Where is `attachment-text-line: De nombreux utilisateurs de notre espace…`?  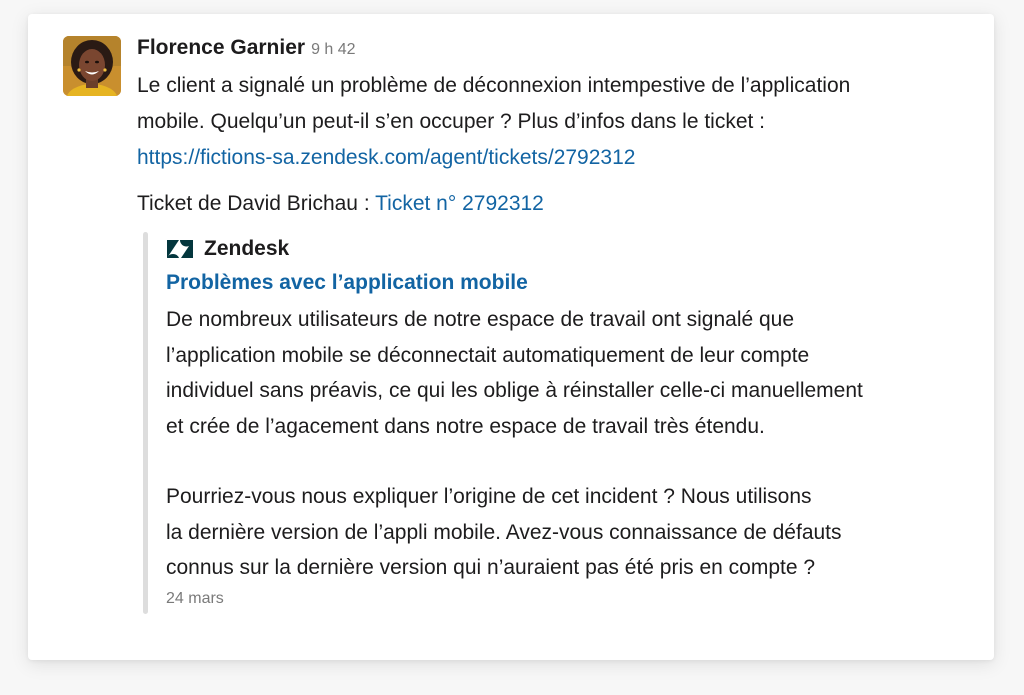 attachment-text-line: De nombreux utilisateurs de notre espace… is located at coordinates (480, 319).